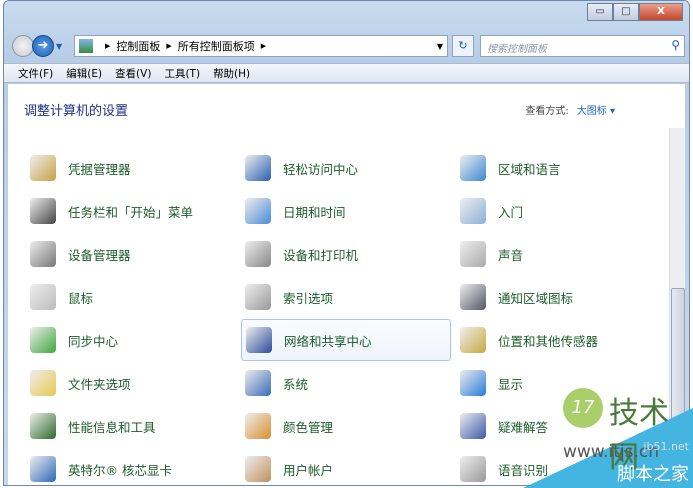  Describe the element at coordinates (661, 12) in the screenshot. I see `close-button: X` at that location.